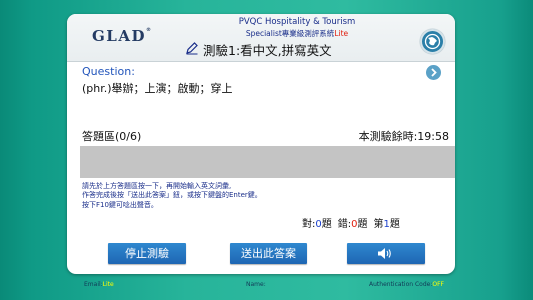  What do you see at coordinates (157, 186) in the screenshot?
I see `instruction-line: 請先於上方答題區按一下，再開始輸入英文詞彙,` at bounding box center [157, 186].